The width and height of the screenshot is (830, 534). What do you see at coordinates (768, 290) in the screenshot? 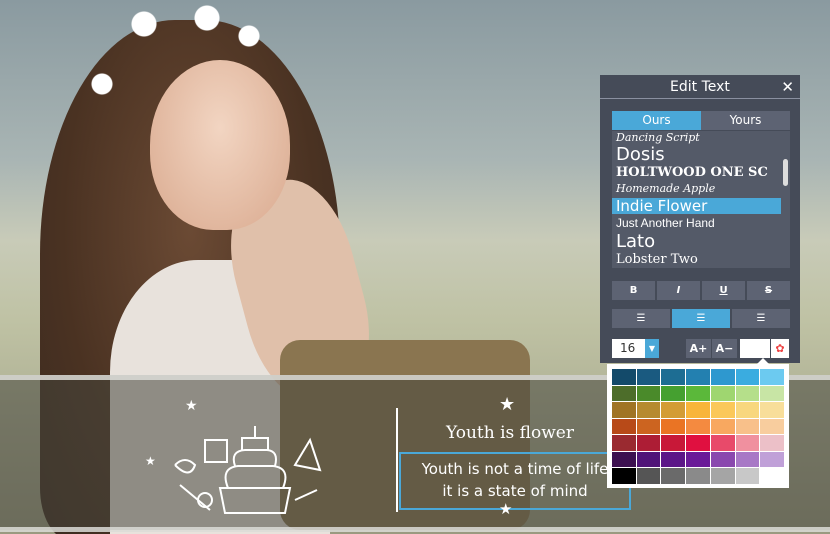
I see `strikethrough-button: S` at bounding box center [768, 290].